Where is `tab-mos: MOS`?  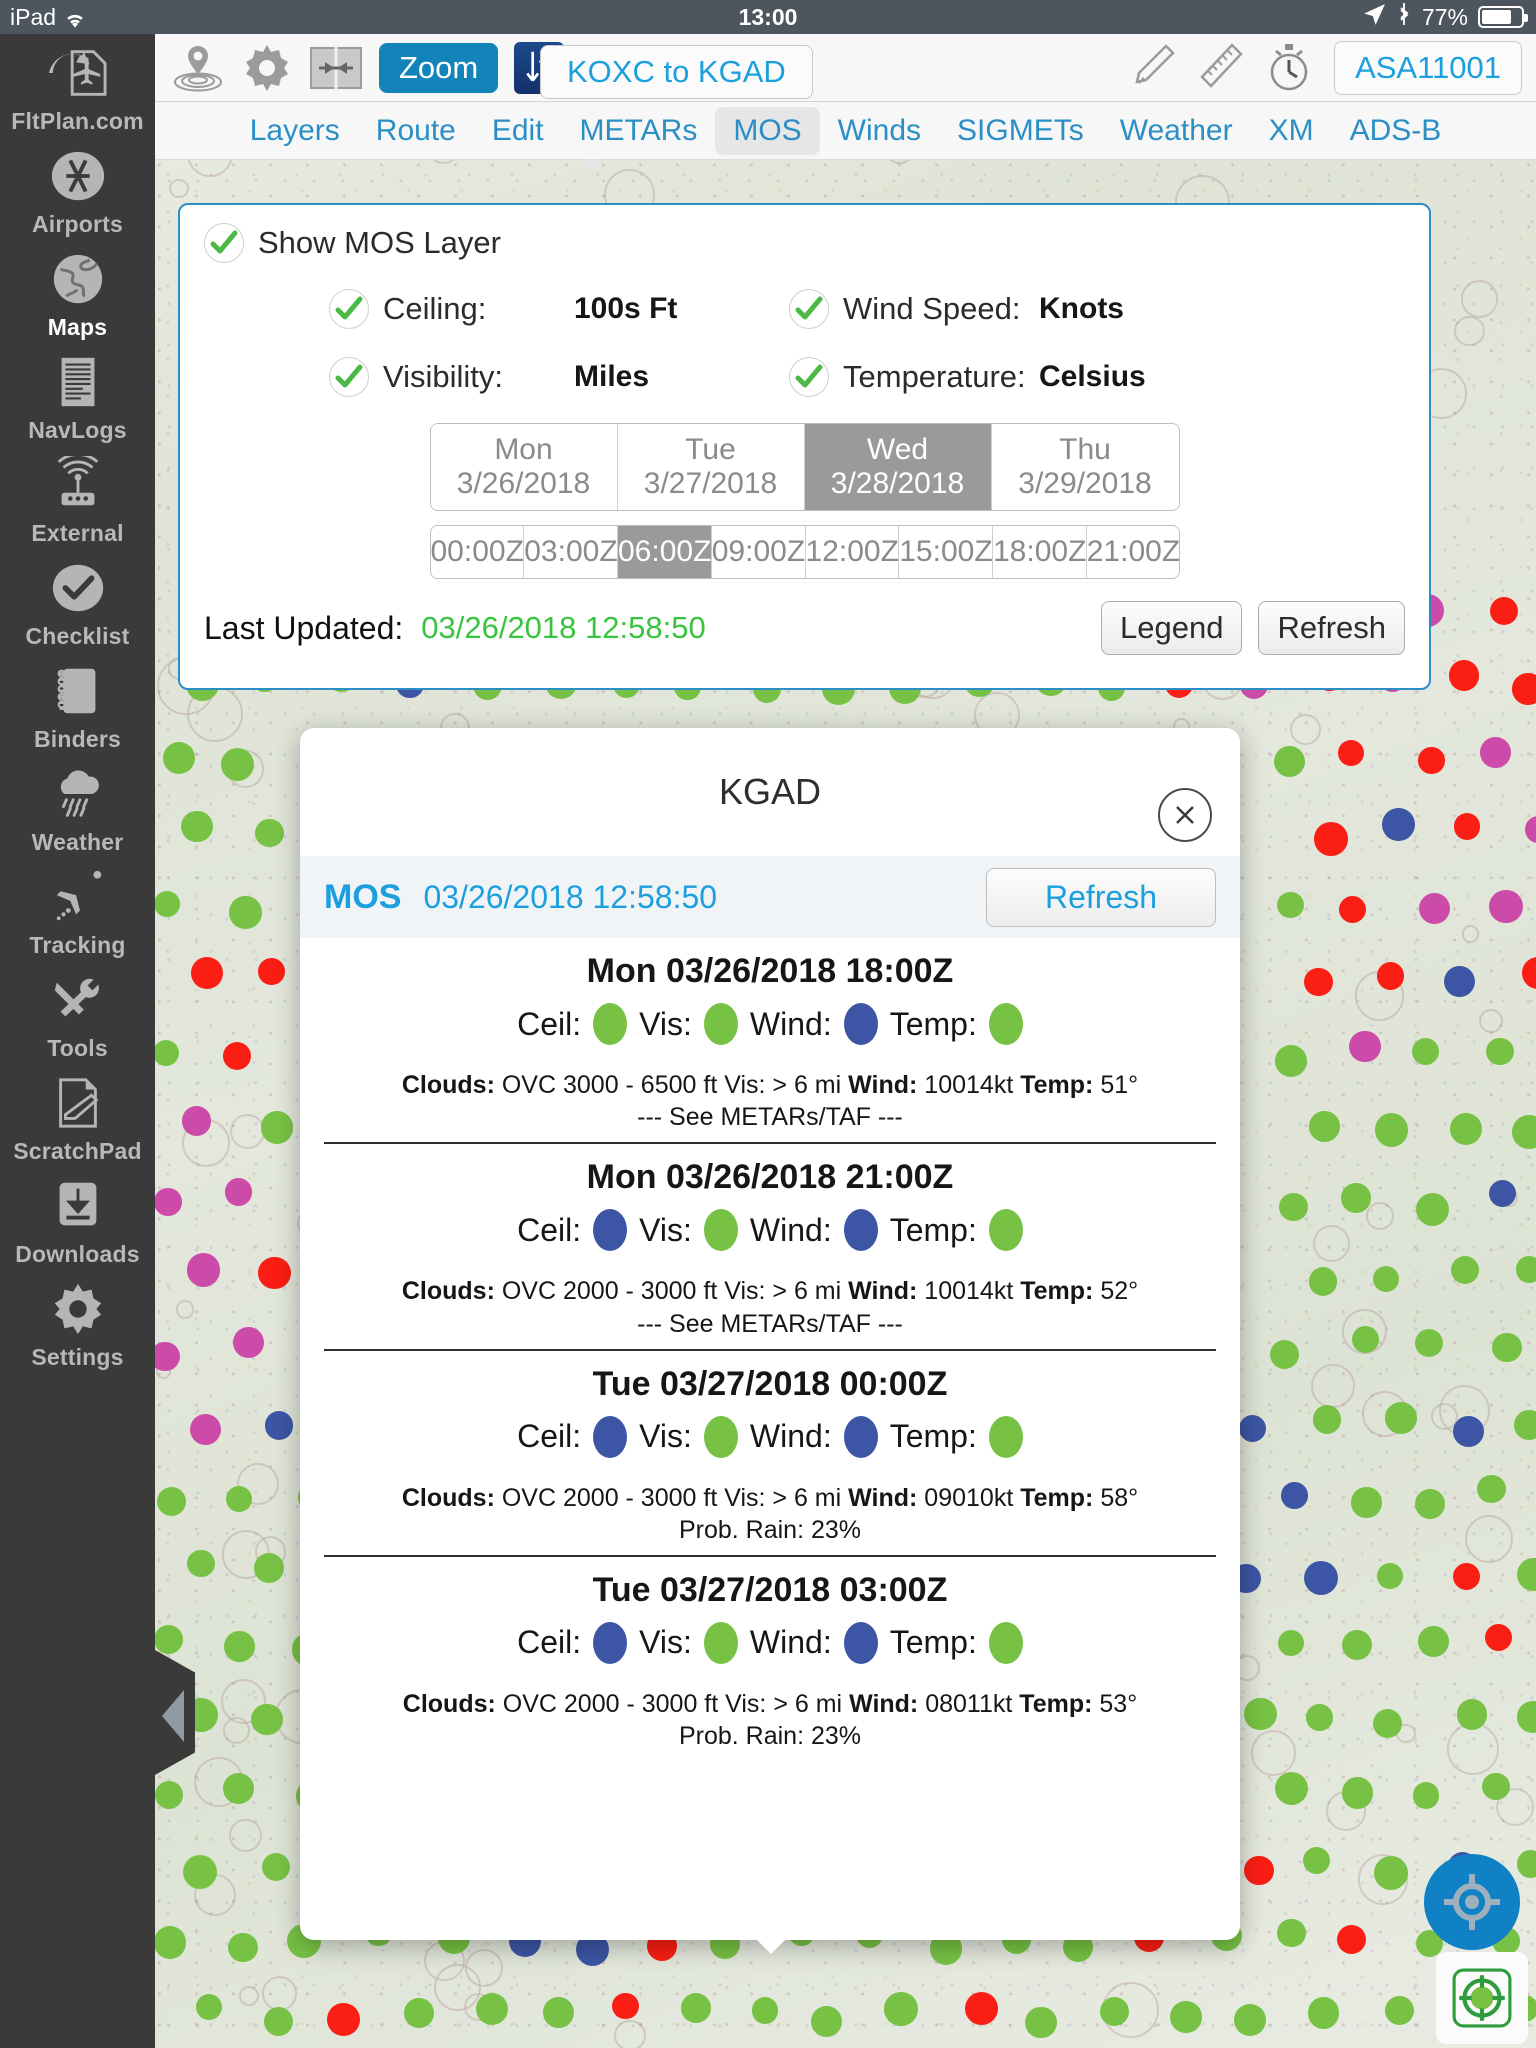
tab-mos: MOS is located at coordinates (767, 130).